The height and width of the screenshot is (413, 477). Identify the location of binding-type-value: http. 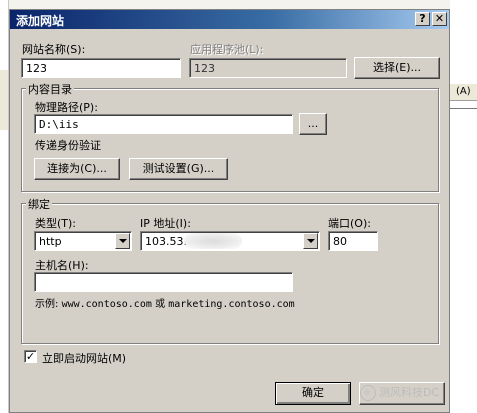
(50, 241).